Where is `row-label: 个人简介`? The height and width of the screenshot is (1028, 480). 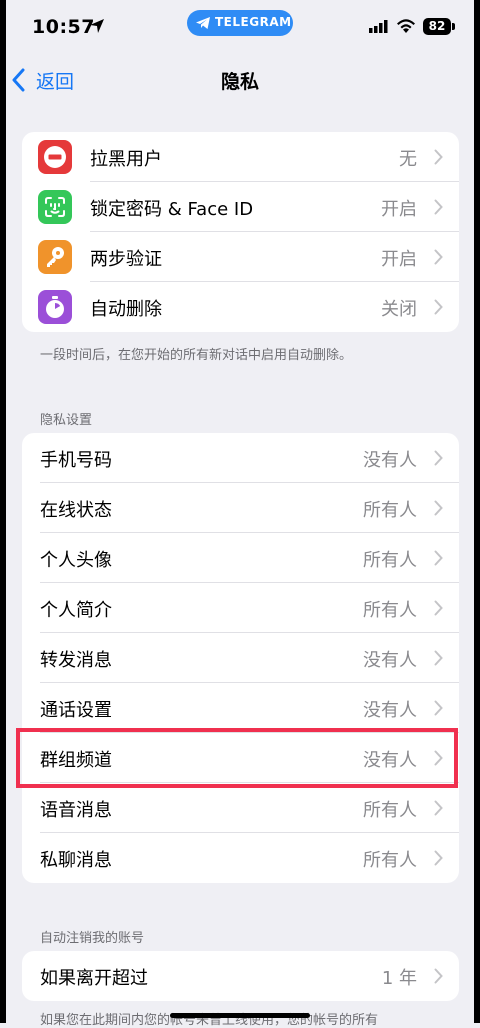 row-label: 个人简介 is located at coordinates (76, 610).